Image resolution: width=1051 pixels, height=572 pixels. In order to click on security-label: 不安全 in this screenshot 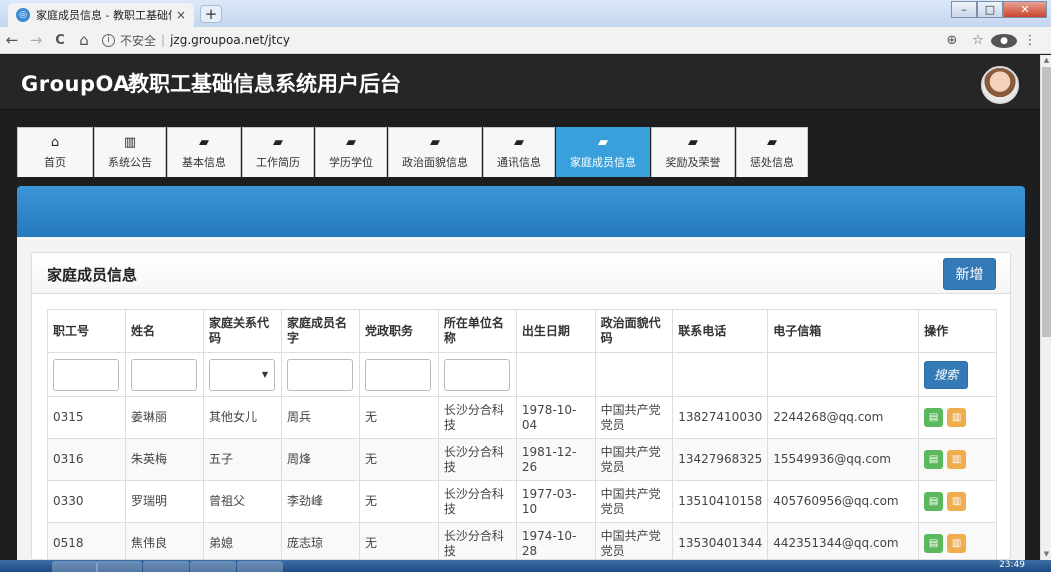, I will do `click(138, 40)`.